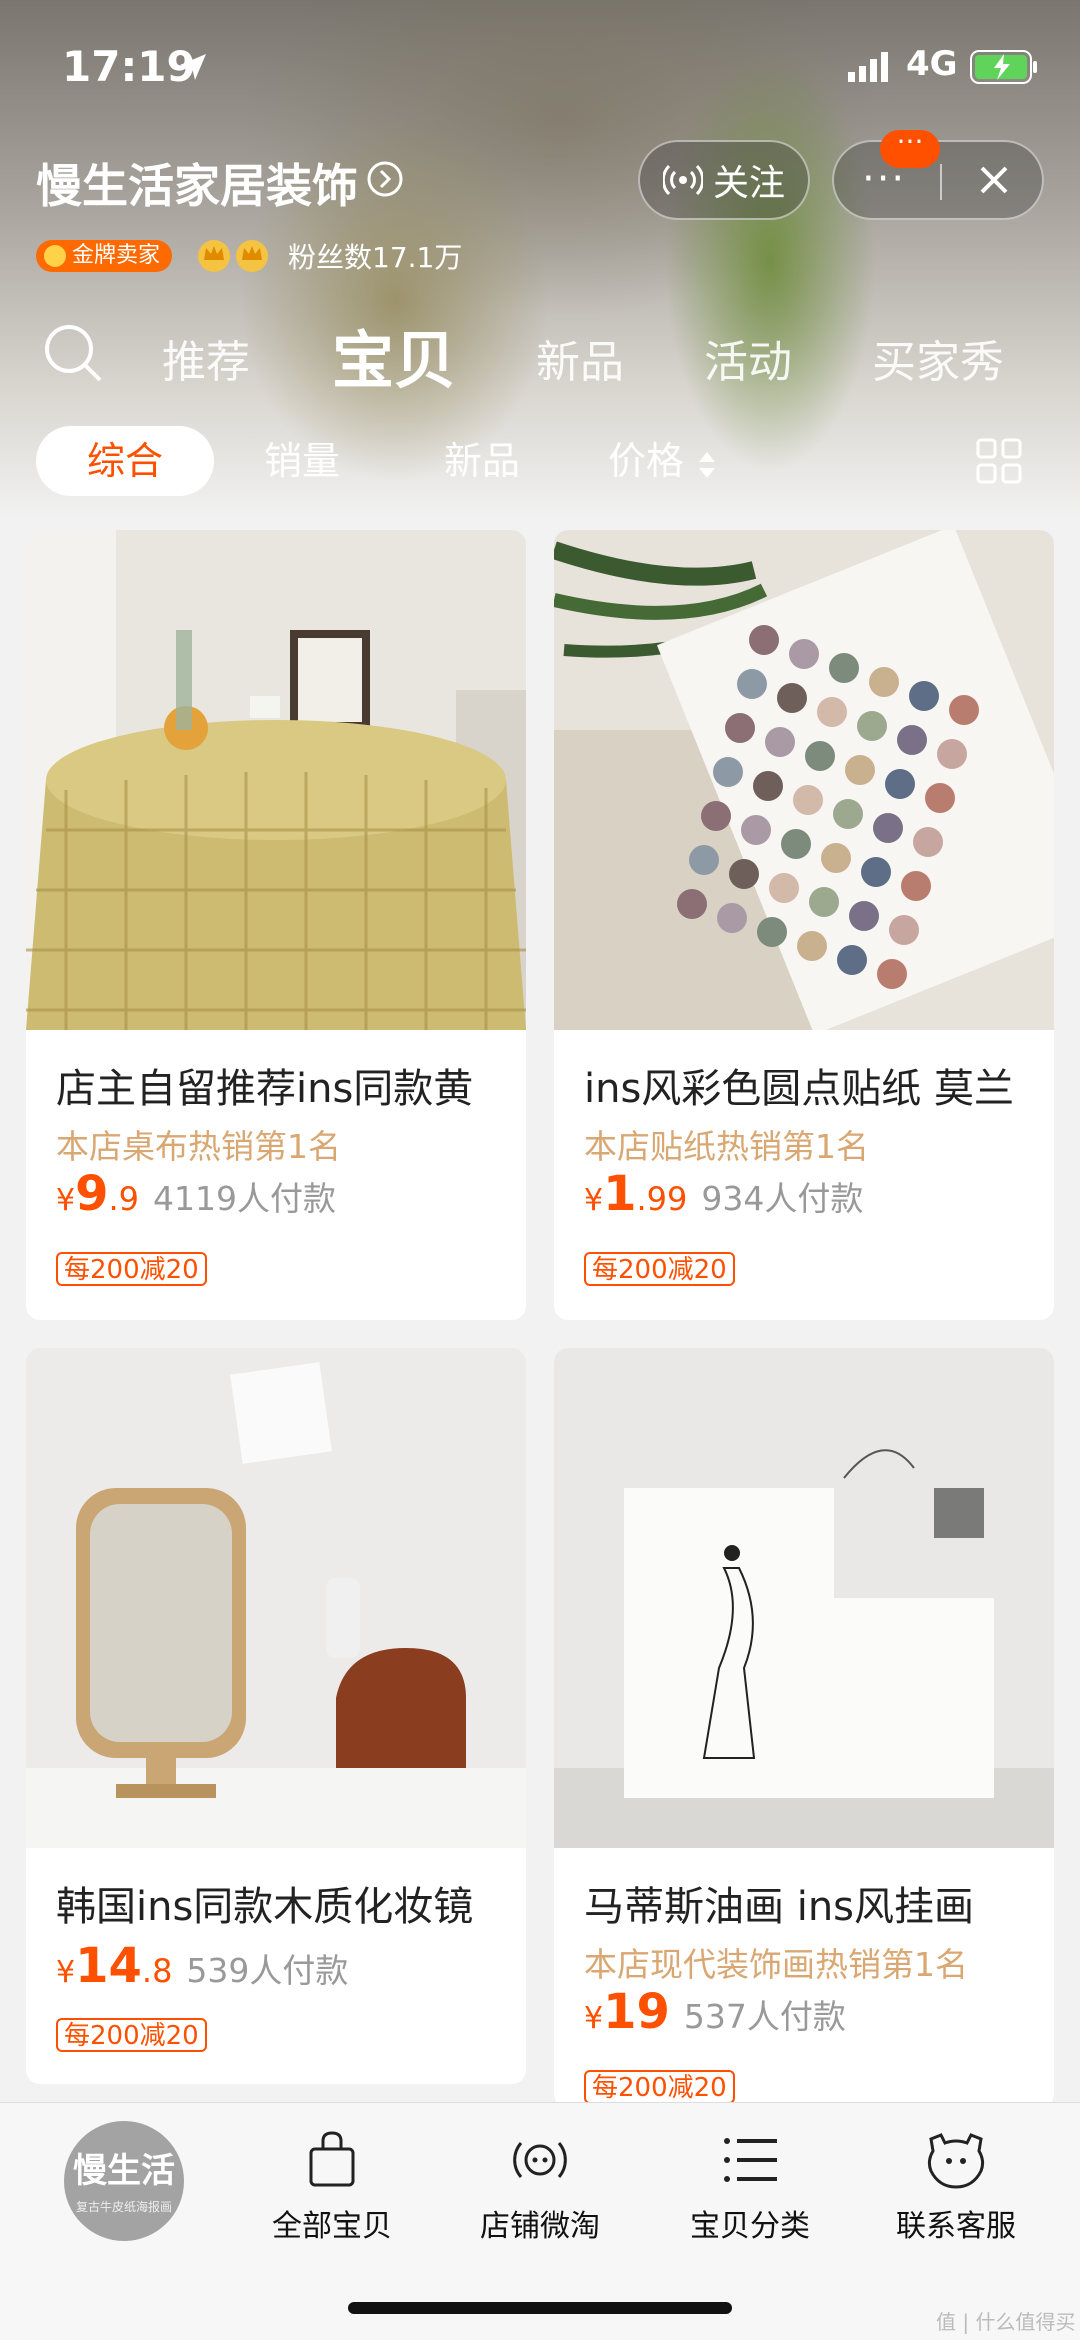 The height and width of the screenshot is (2340, 1080). Describe the element at coordinates (646, 461) in the screenshot. I see `filter-price: 价格` at that location.